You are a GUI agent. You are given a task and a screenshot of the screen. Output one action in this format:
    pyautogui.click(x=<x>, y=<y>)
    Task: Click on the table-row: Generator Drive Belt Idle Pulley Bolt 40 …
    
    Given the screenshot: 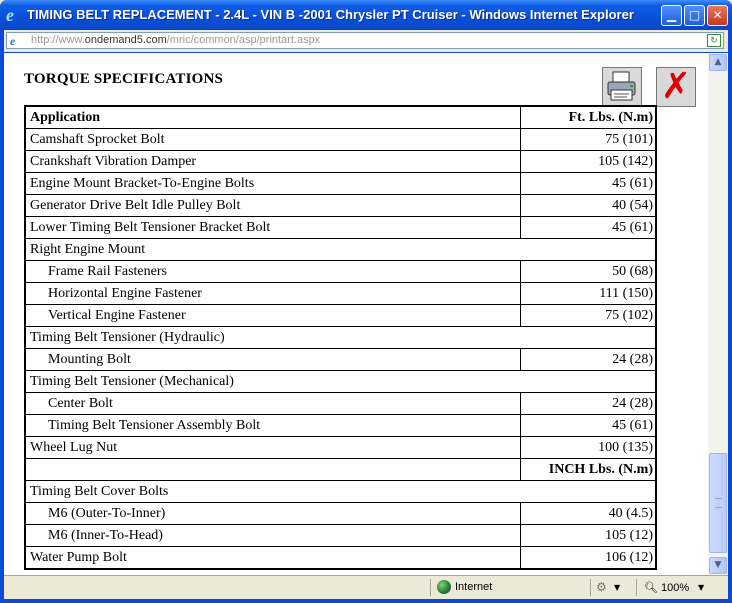 What is the action you would take?
    pyautogui.click(x=340, y=205)
    